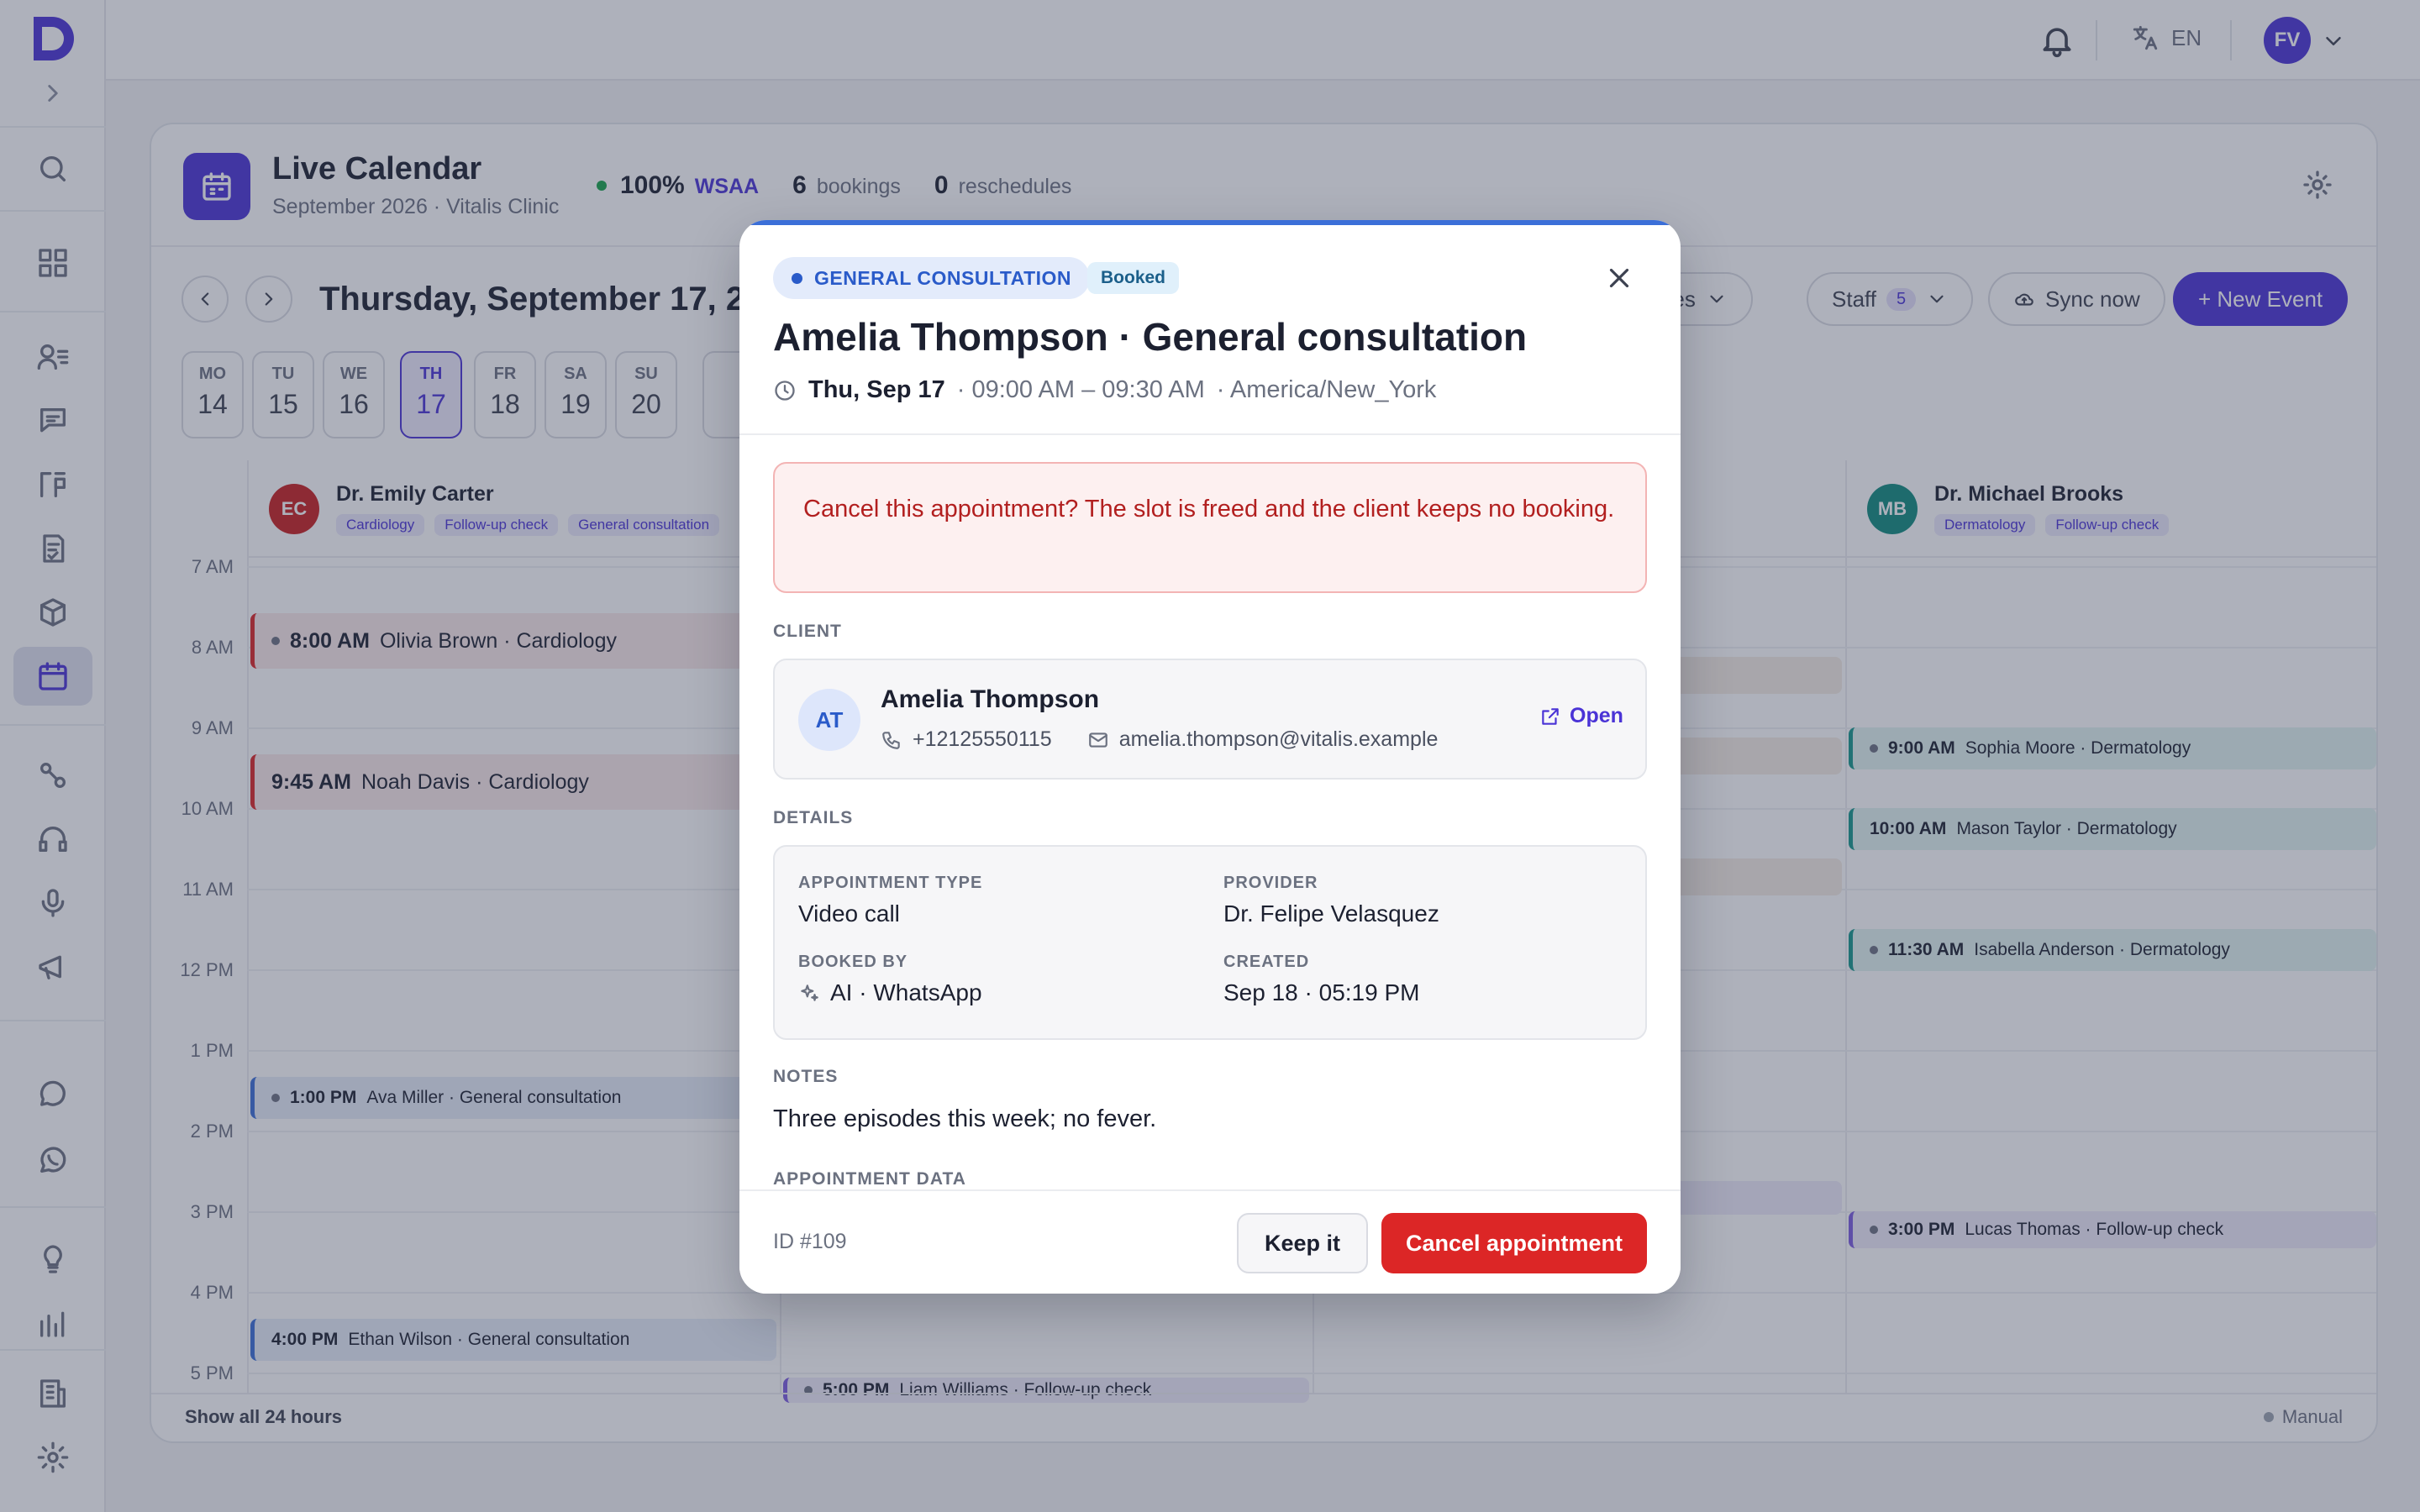 This screenshot has width=2420, height=1512. I want to click on created-date: Sep 18 · 05:19 PM, so click(1321, 992).